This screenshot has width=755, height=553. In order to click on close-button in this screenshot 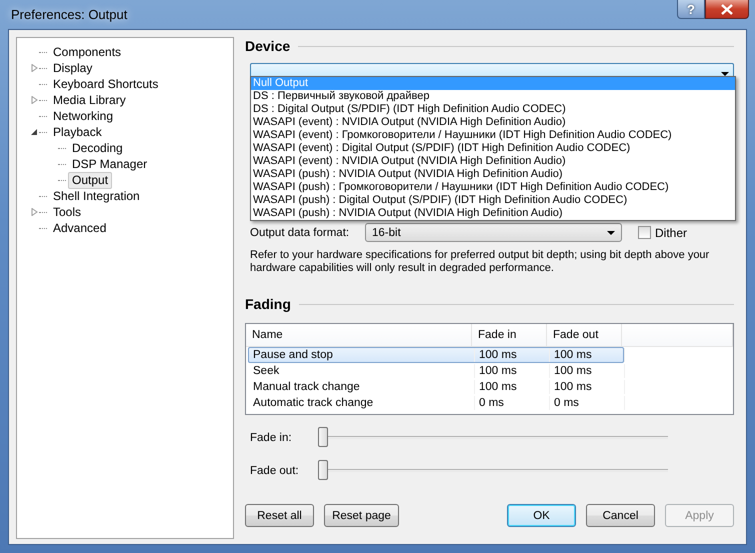, I will do `click(727, 9)`.